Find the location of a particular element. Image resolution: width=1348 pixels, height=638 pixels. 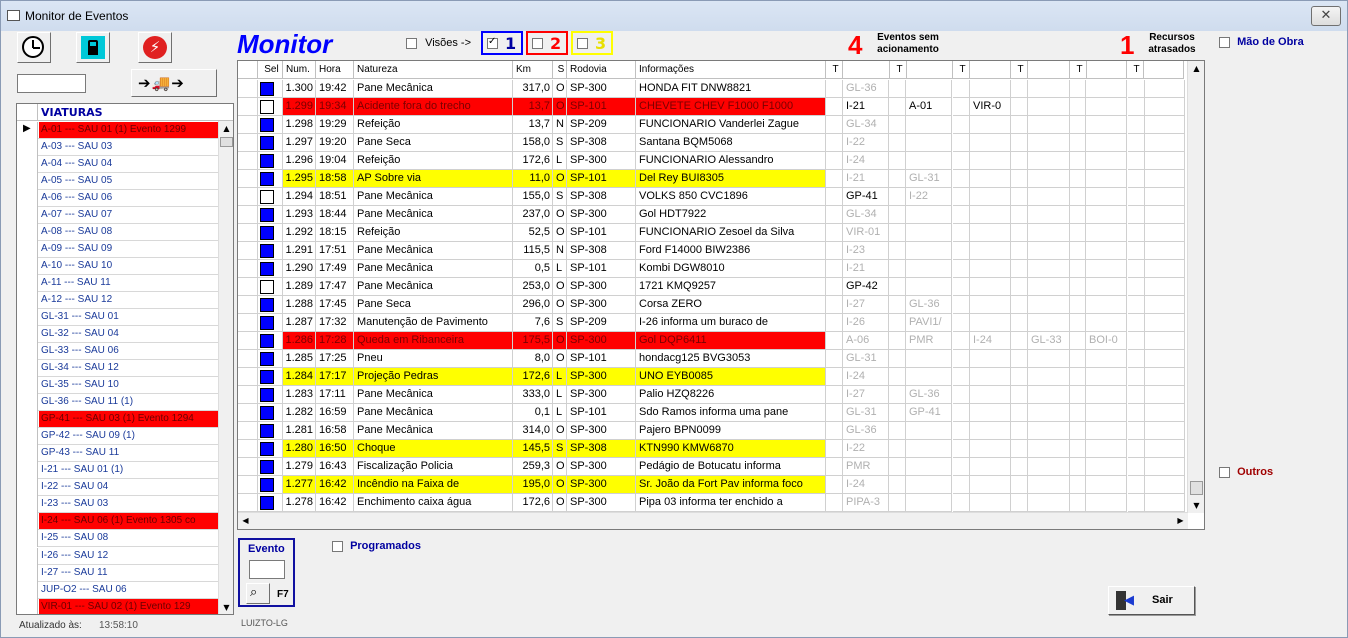

grid-scroll-right-arrow-icon: ▶ is located at coordinates (1180, 520).